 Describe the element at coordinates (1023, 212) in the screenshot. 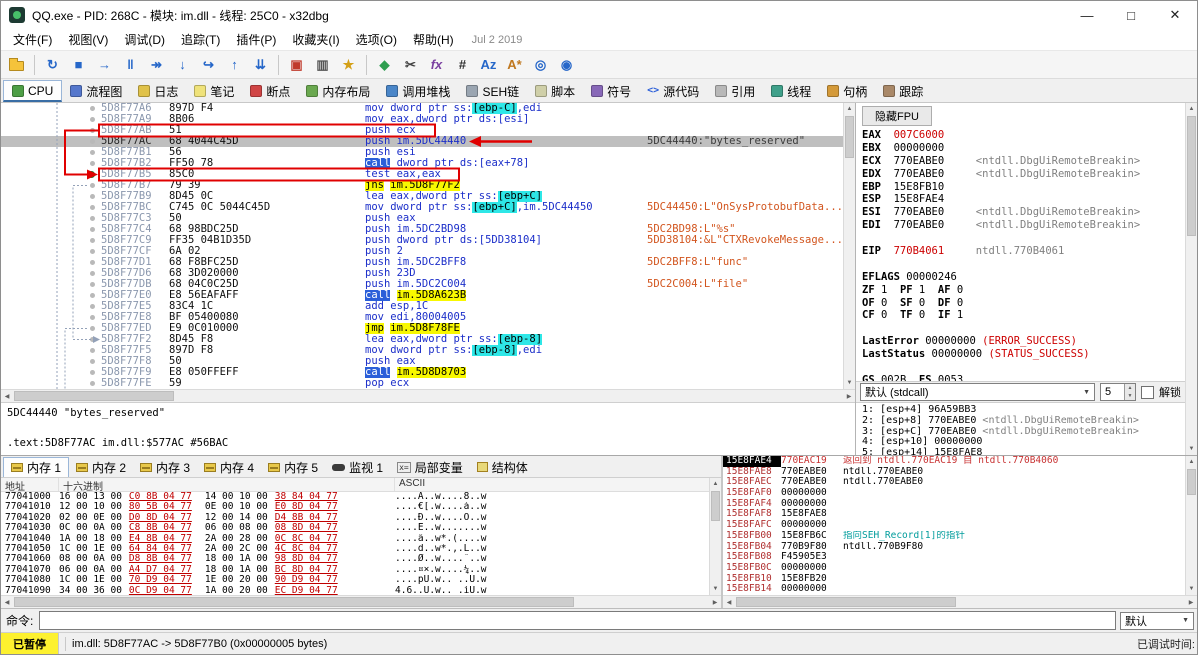

I see `register-line: ESI 770EABE0 <ntdll.DbgUiRemoteBreakin>` at that location.